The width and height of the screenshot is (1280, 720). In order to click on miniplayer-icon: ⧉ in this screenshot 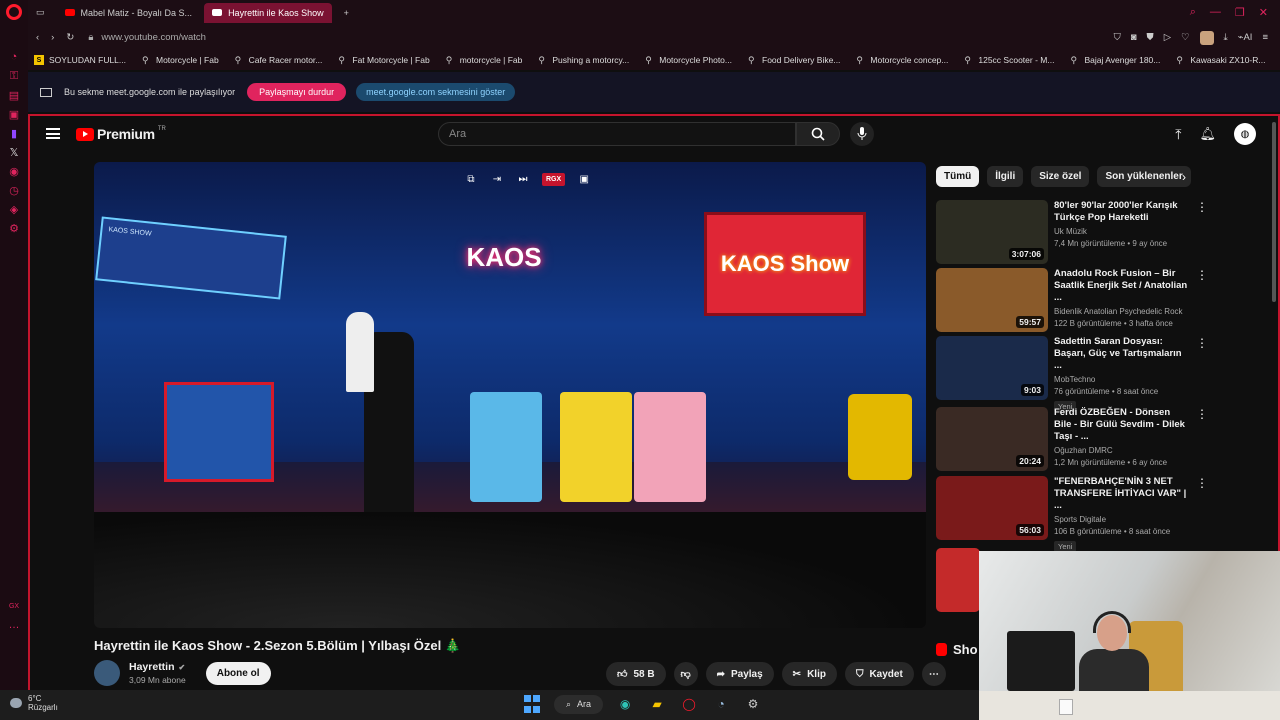, I will do `click(471, 179)`.